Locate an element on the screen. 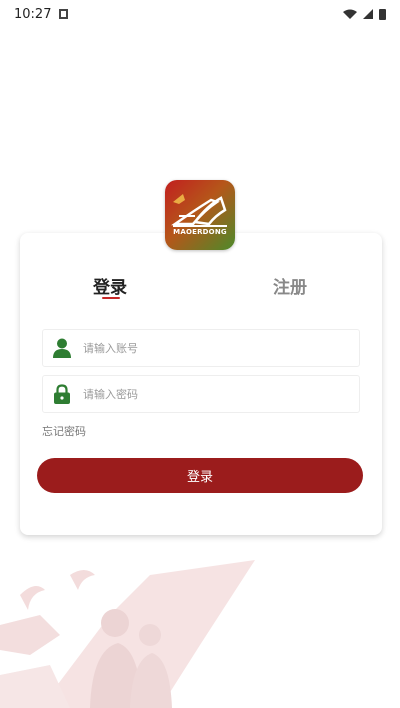 The width and height of the screenshot is (400, 708). password-field is located at coordinates (201, 394).